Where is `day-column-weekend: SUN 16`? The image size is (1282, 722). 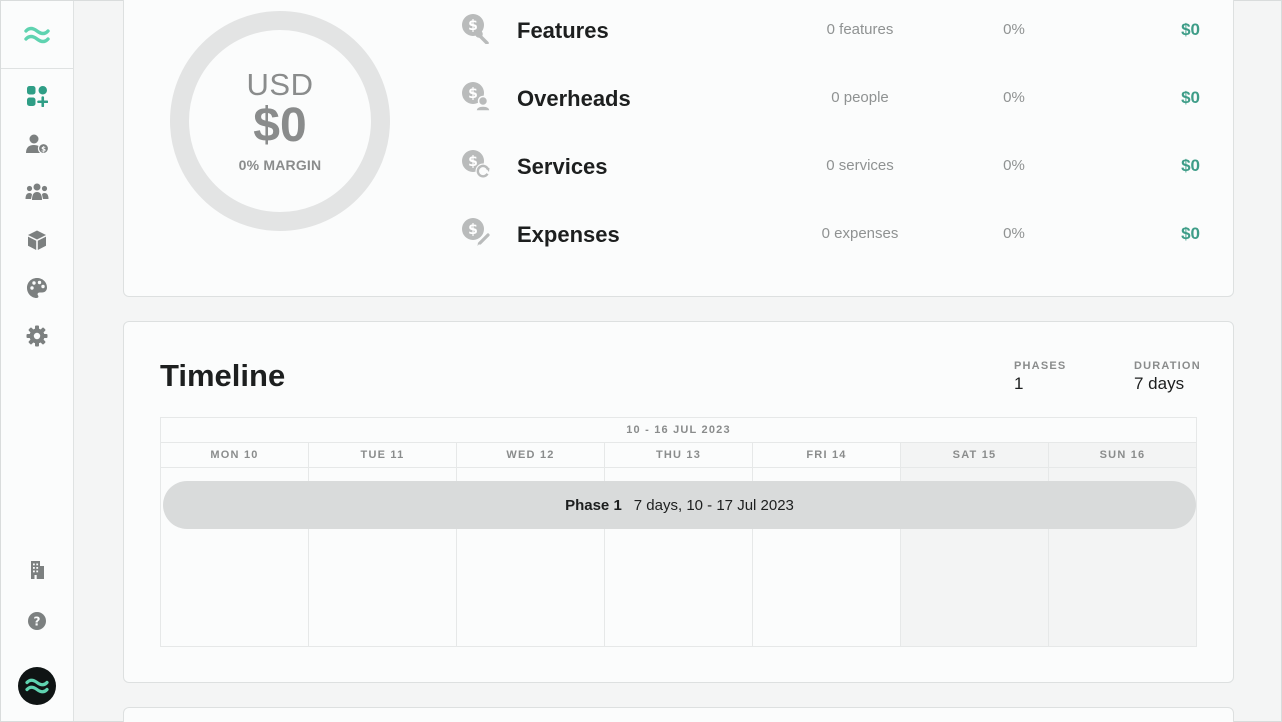 day-column-weekend: SUN 16 is located at coordinates (1122, 544).